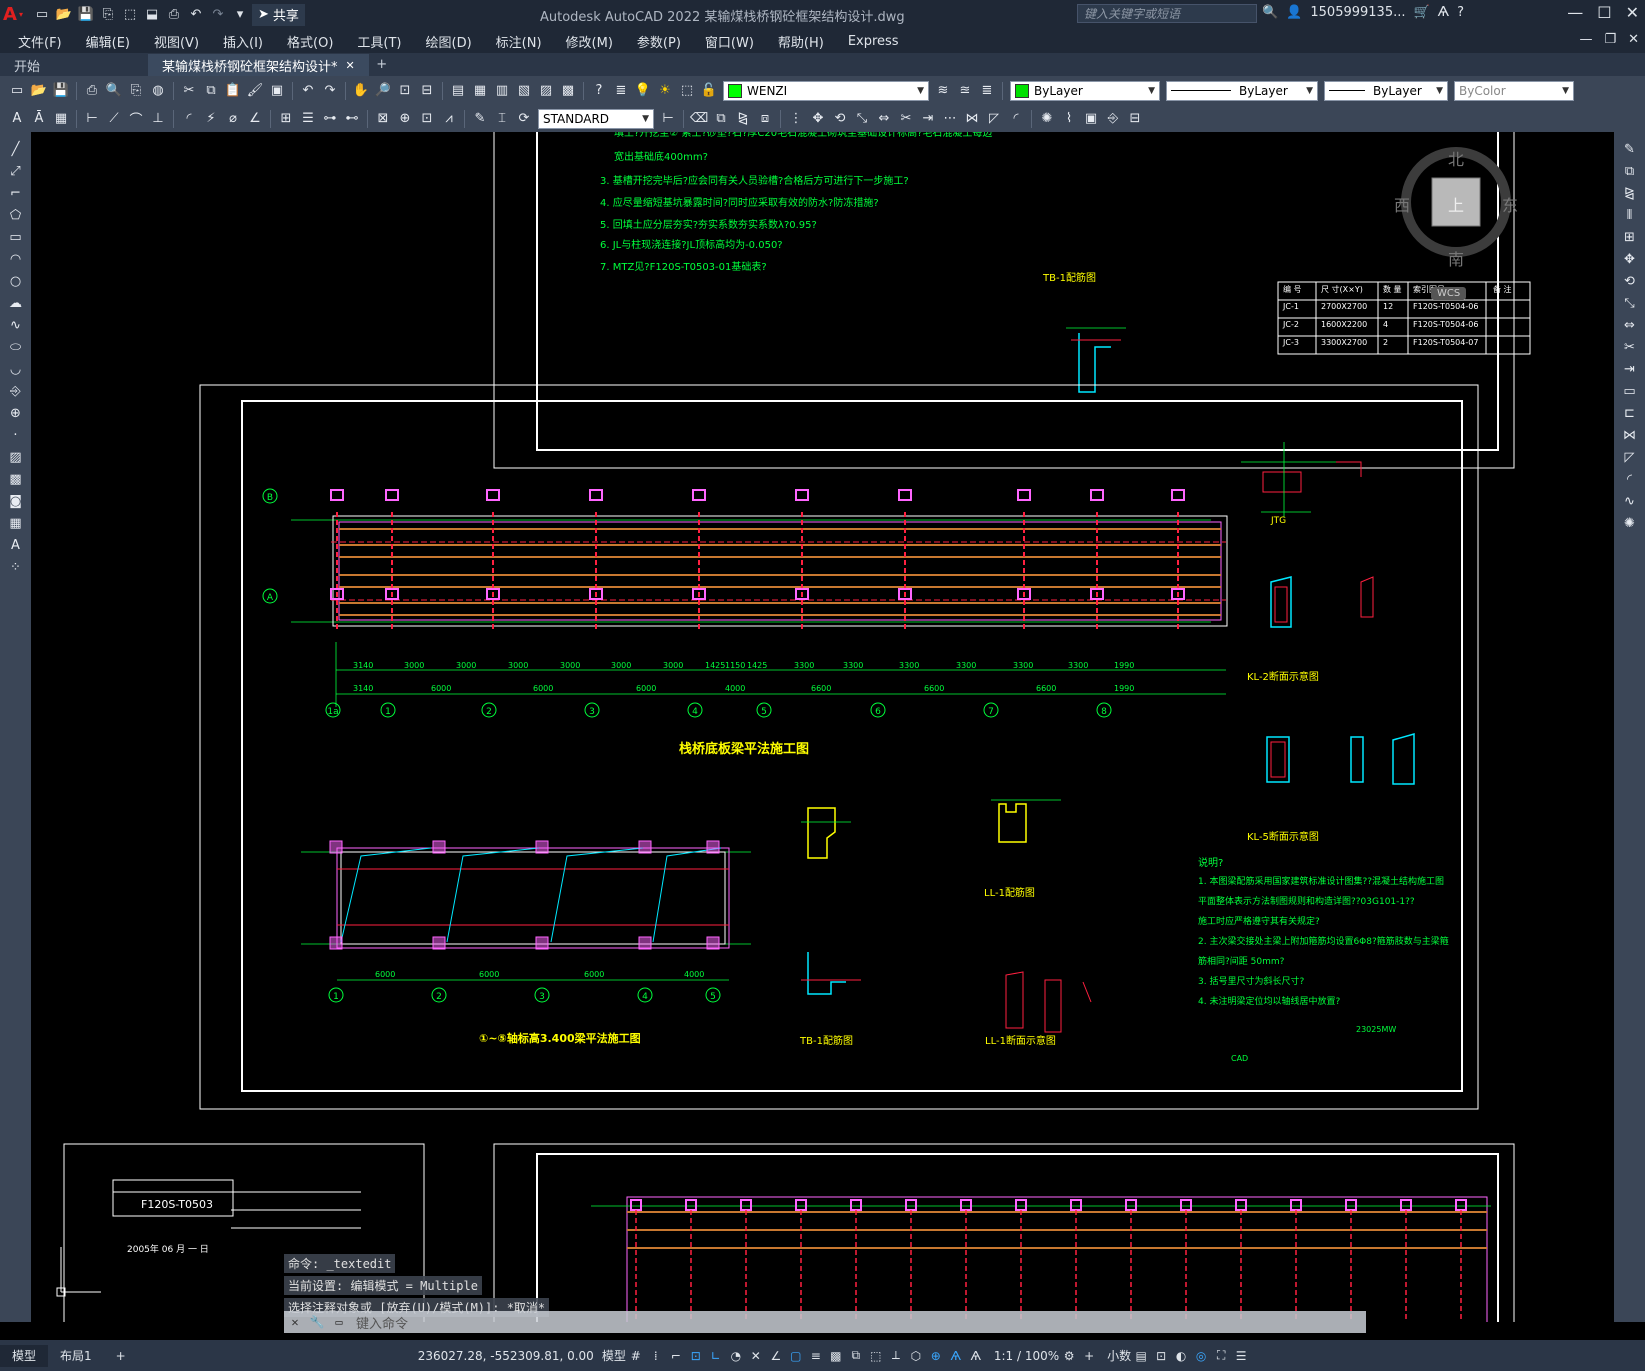  I want to click on viewcube-south: 南, so click(1456, 258).